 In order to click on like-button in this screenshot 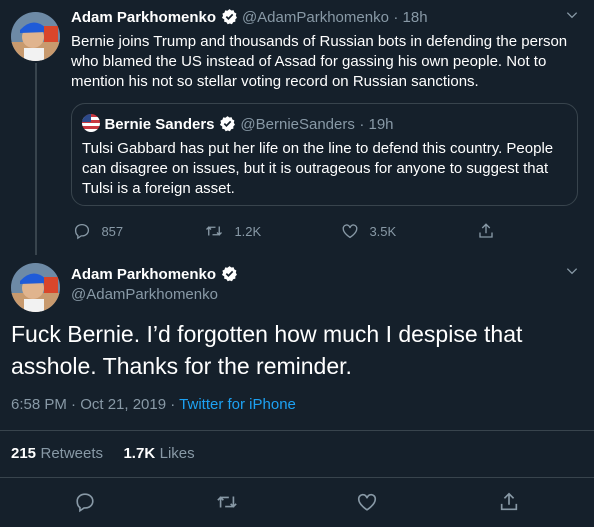, I will do `click(367, 504)`.